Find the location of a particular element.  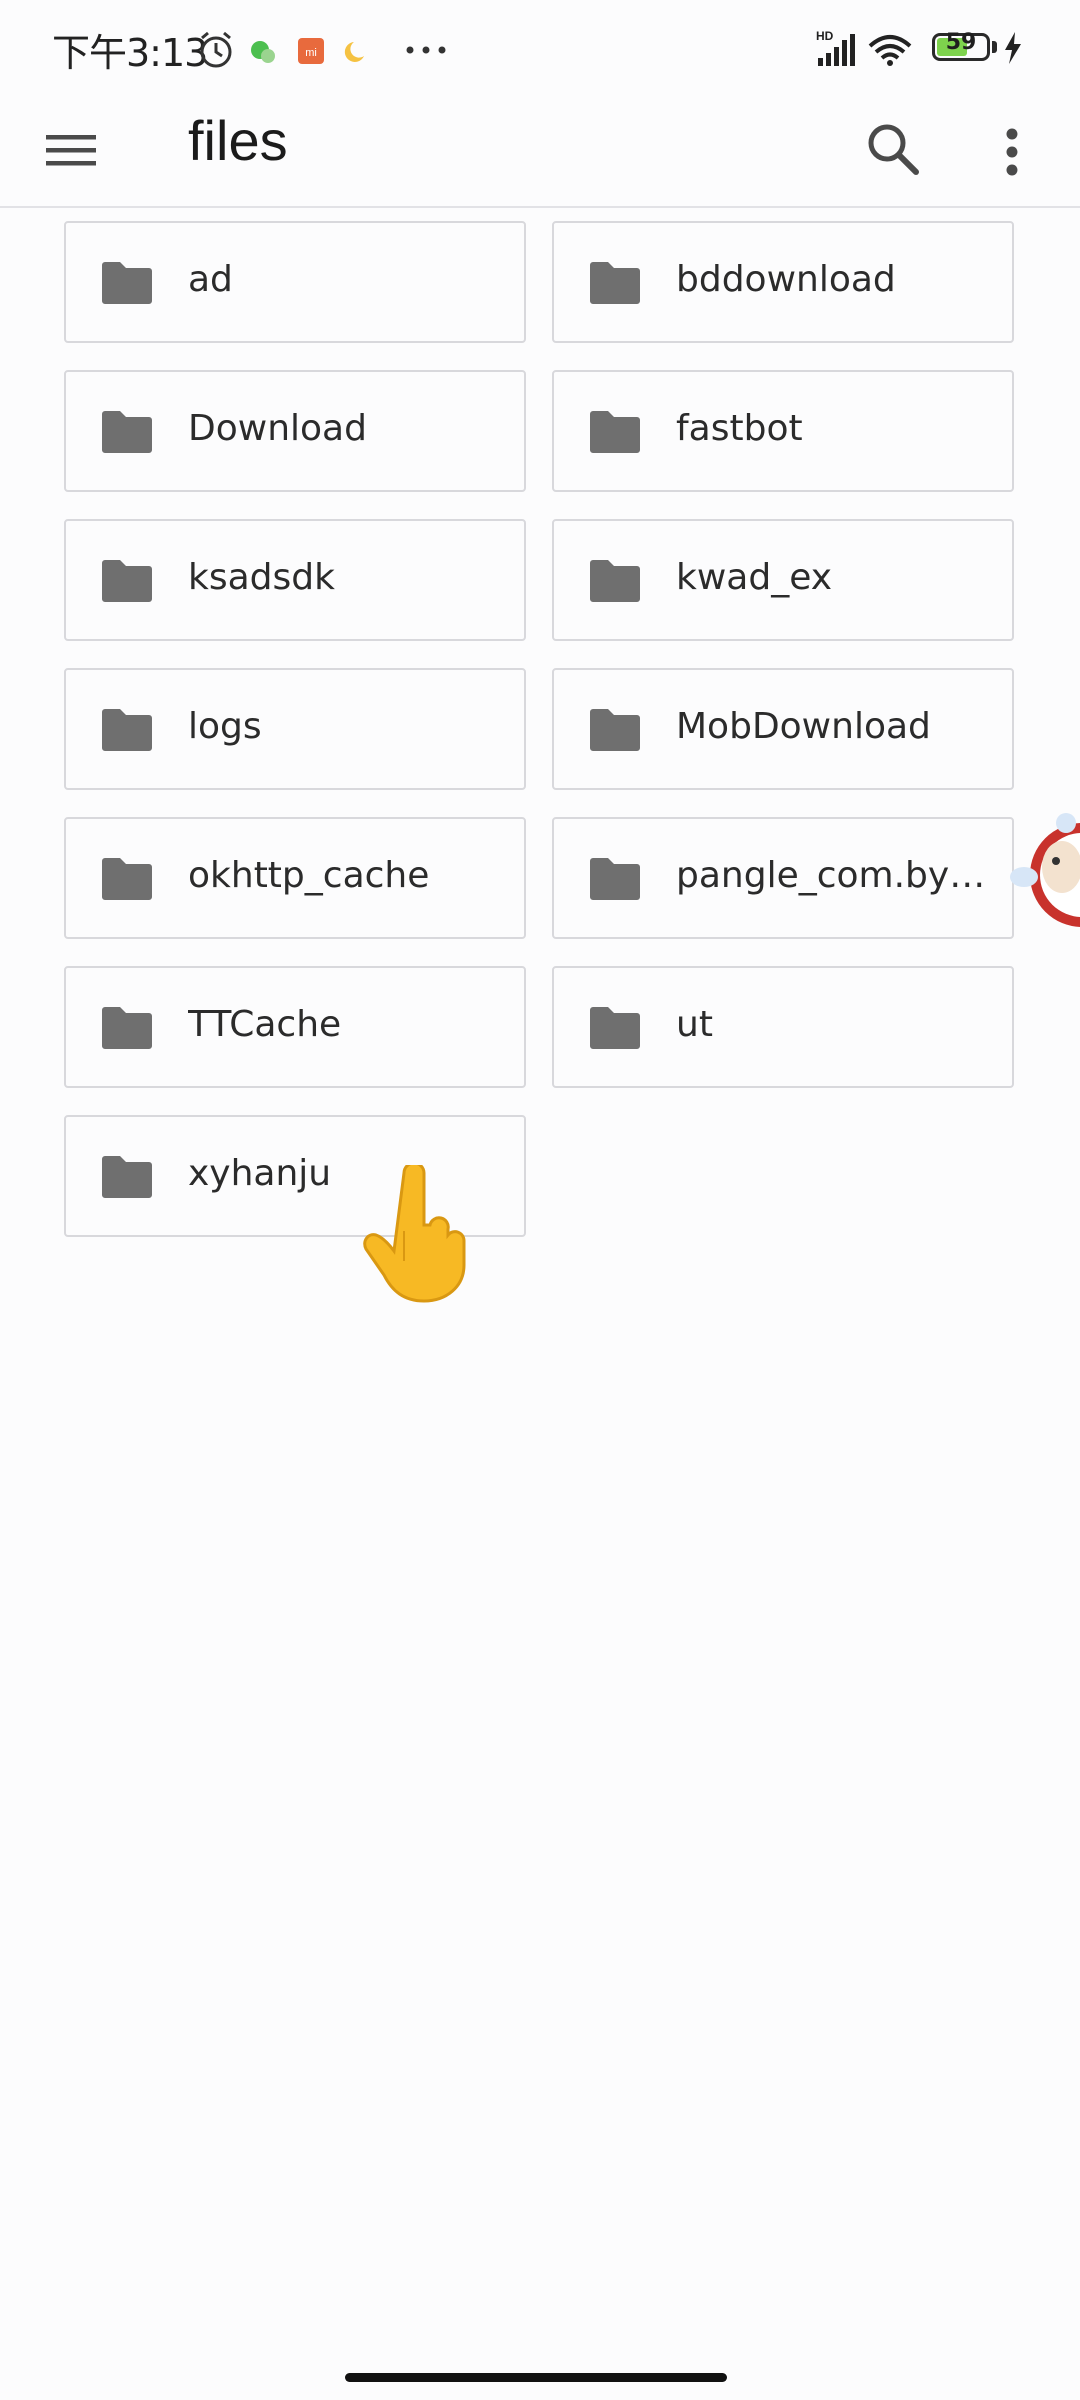

search-icon is located at coordinates (892, 148).